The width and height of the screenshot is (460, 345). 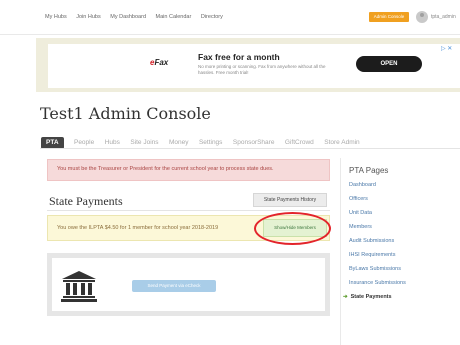 I want to click on section-title: State Payments, so click(x=86, y=201).